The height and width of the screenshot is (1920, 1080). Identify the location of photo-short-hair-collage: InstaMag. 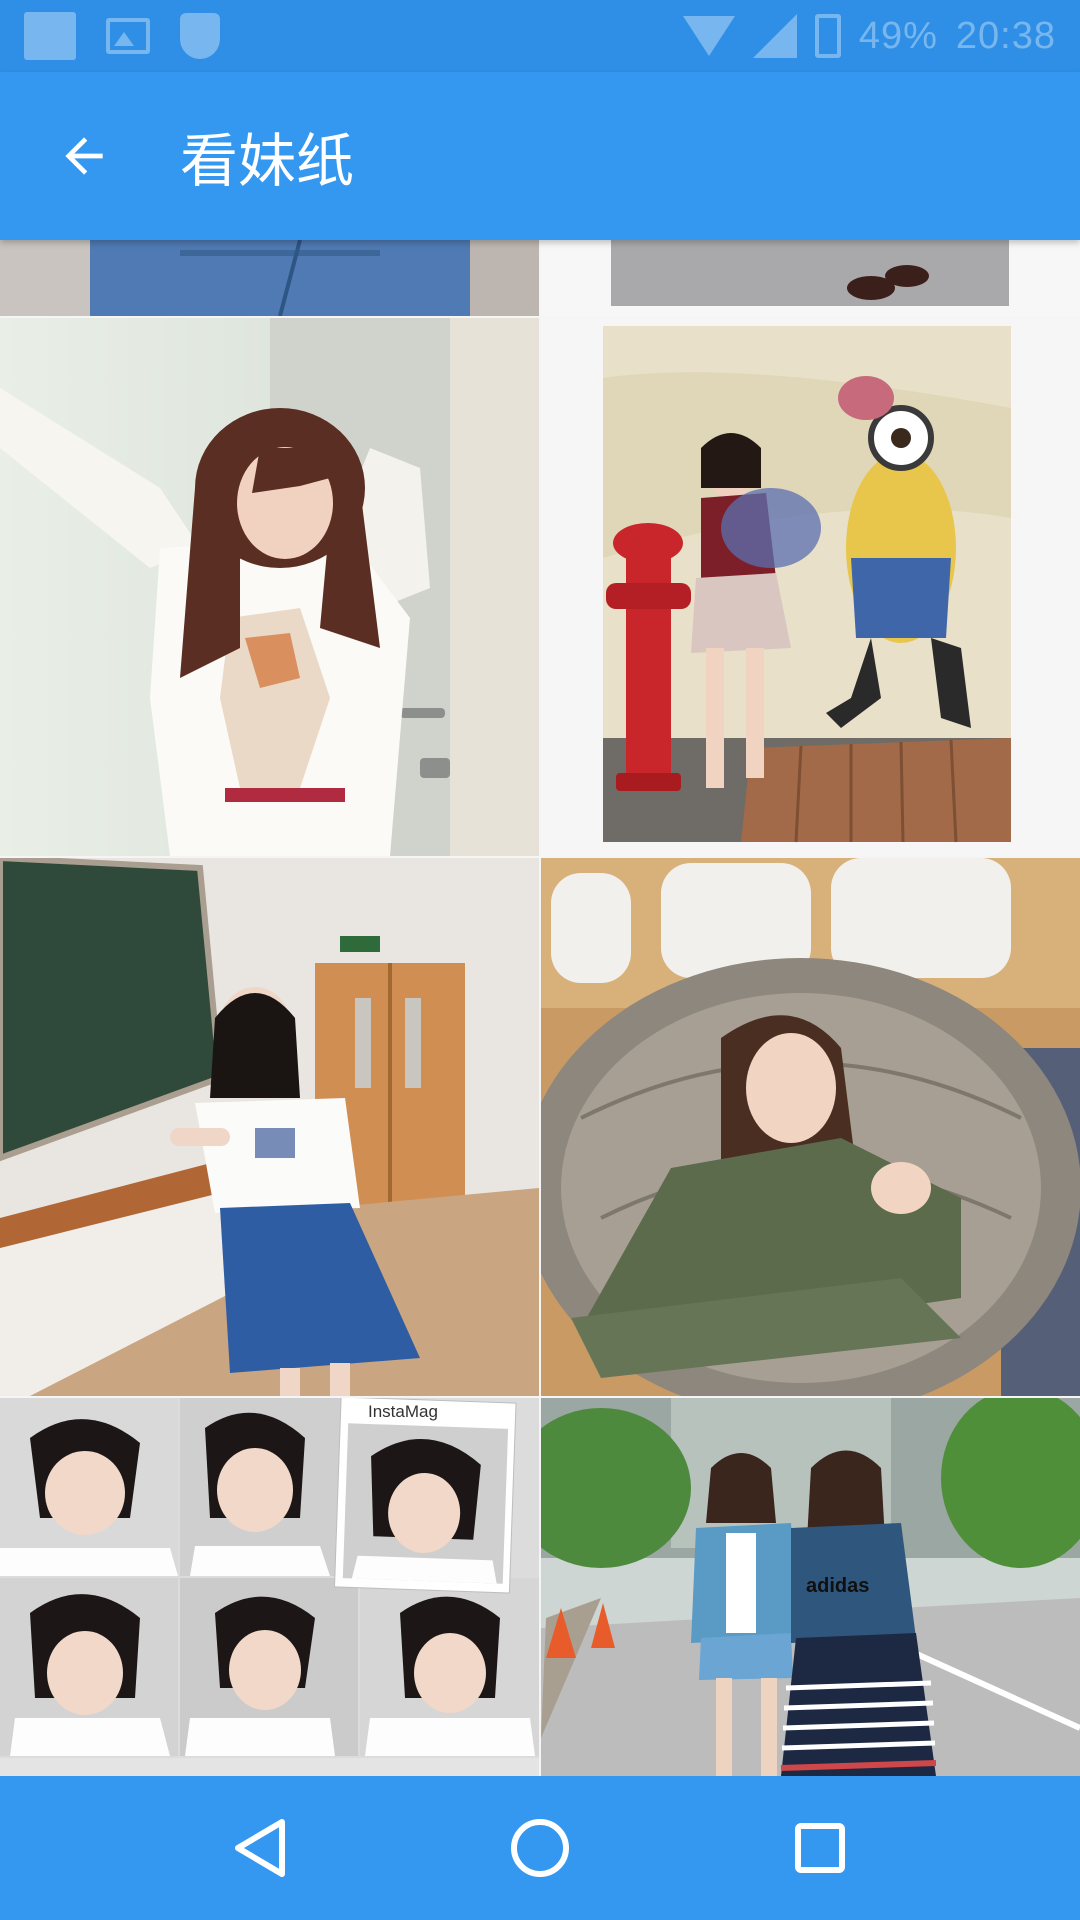
(269, 1587).